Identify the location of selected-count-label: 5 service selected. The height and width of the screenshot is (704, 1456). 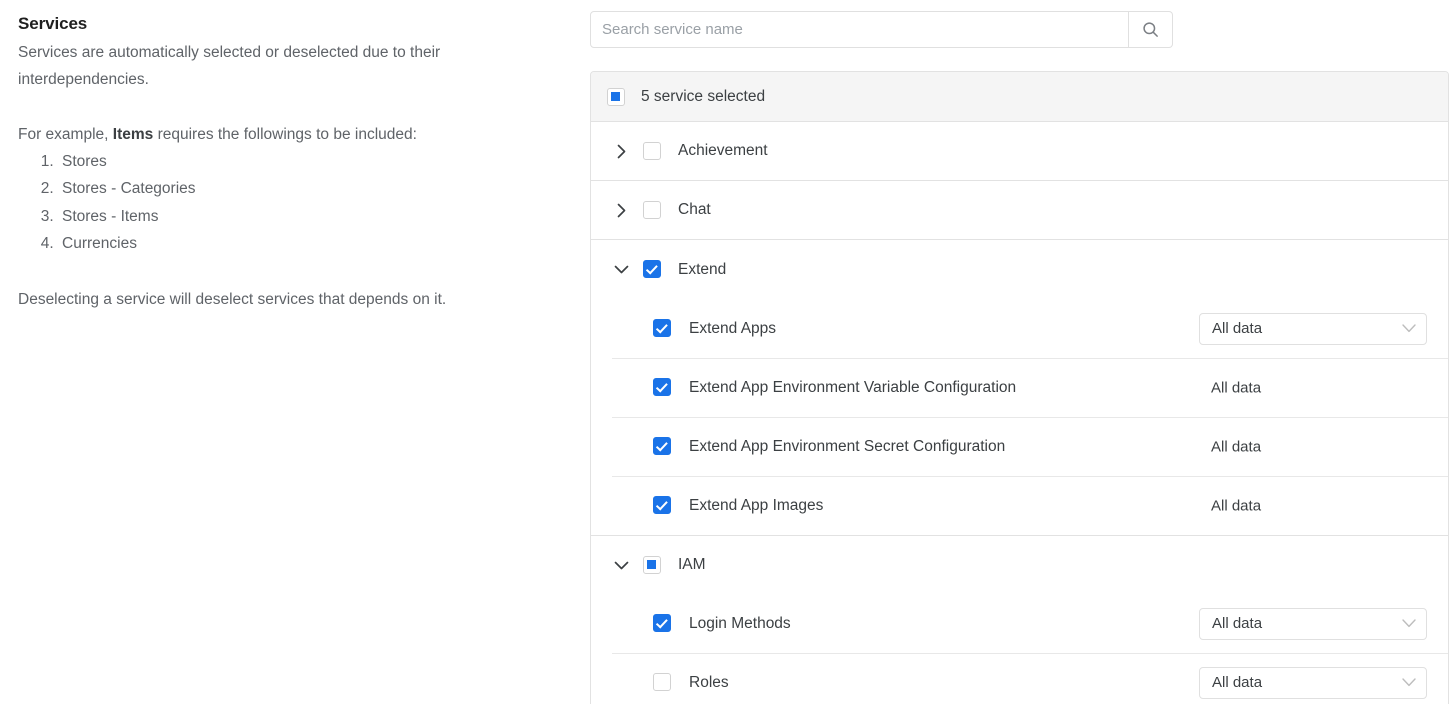
(703, 96).